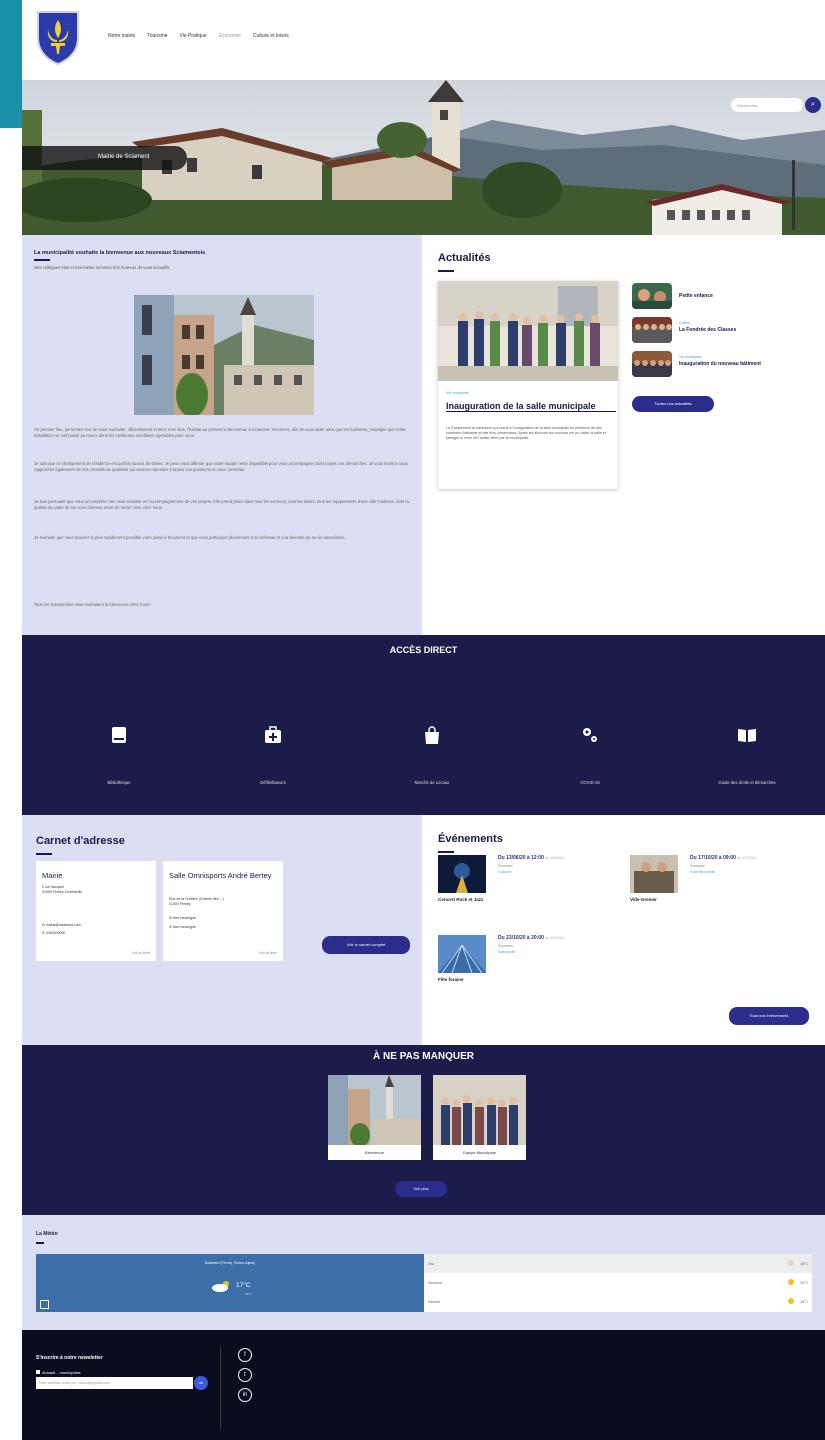 This screenshot has width=825, height=1440. What do you see at coordinates (434, 1302) in the screenshot?
I see `forecast-day: Samedi` at bounding box center [434, 1302].